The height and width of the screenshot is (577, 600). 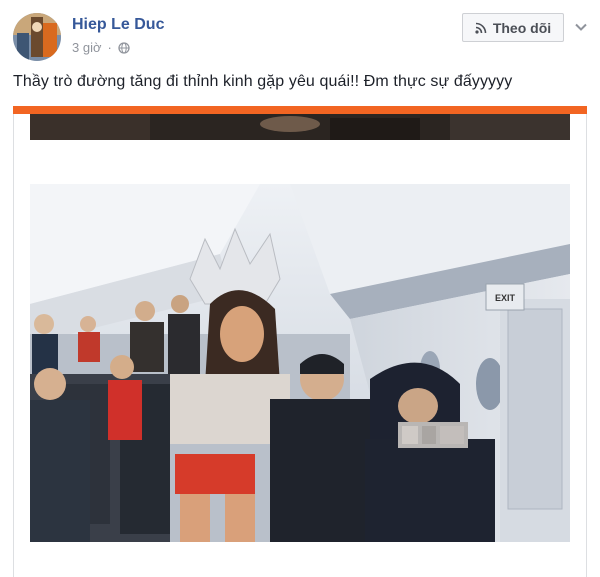 I want to click on post-options-button, so click(x=581, y=27).